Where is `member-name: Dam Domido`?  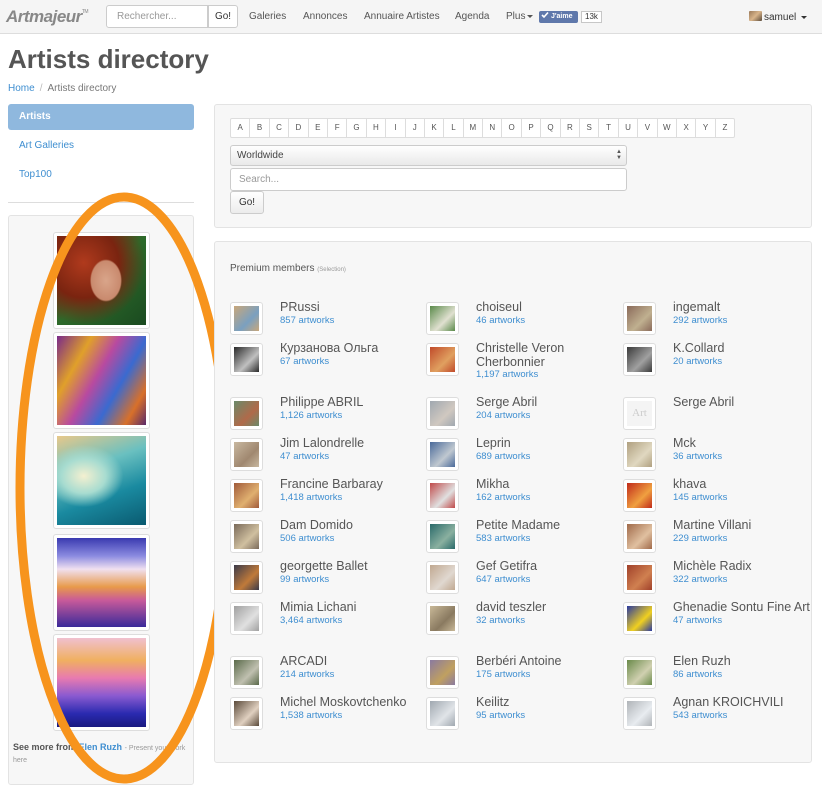 member-name: Dam Domido is located at coordinates (350, 525).